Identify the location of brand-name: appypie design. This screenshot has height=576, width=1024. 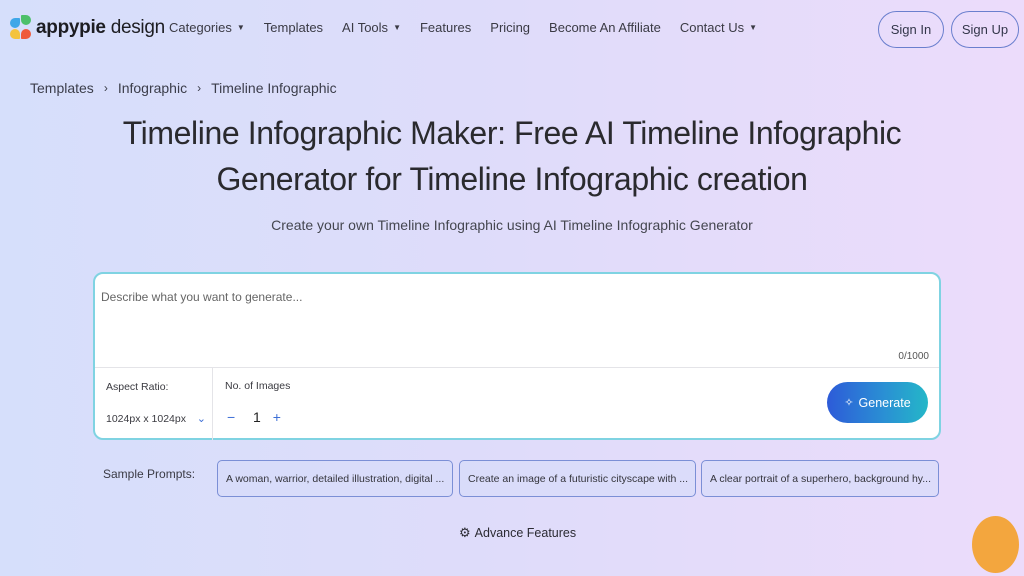
(100, 28).